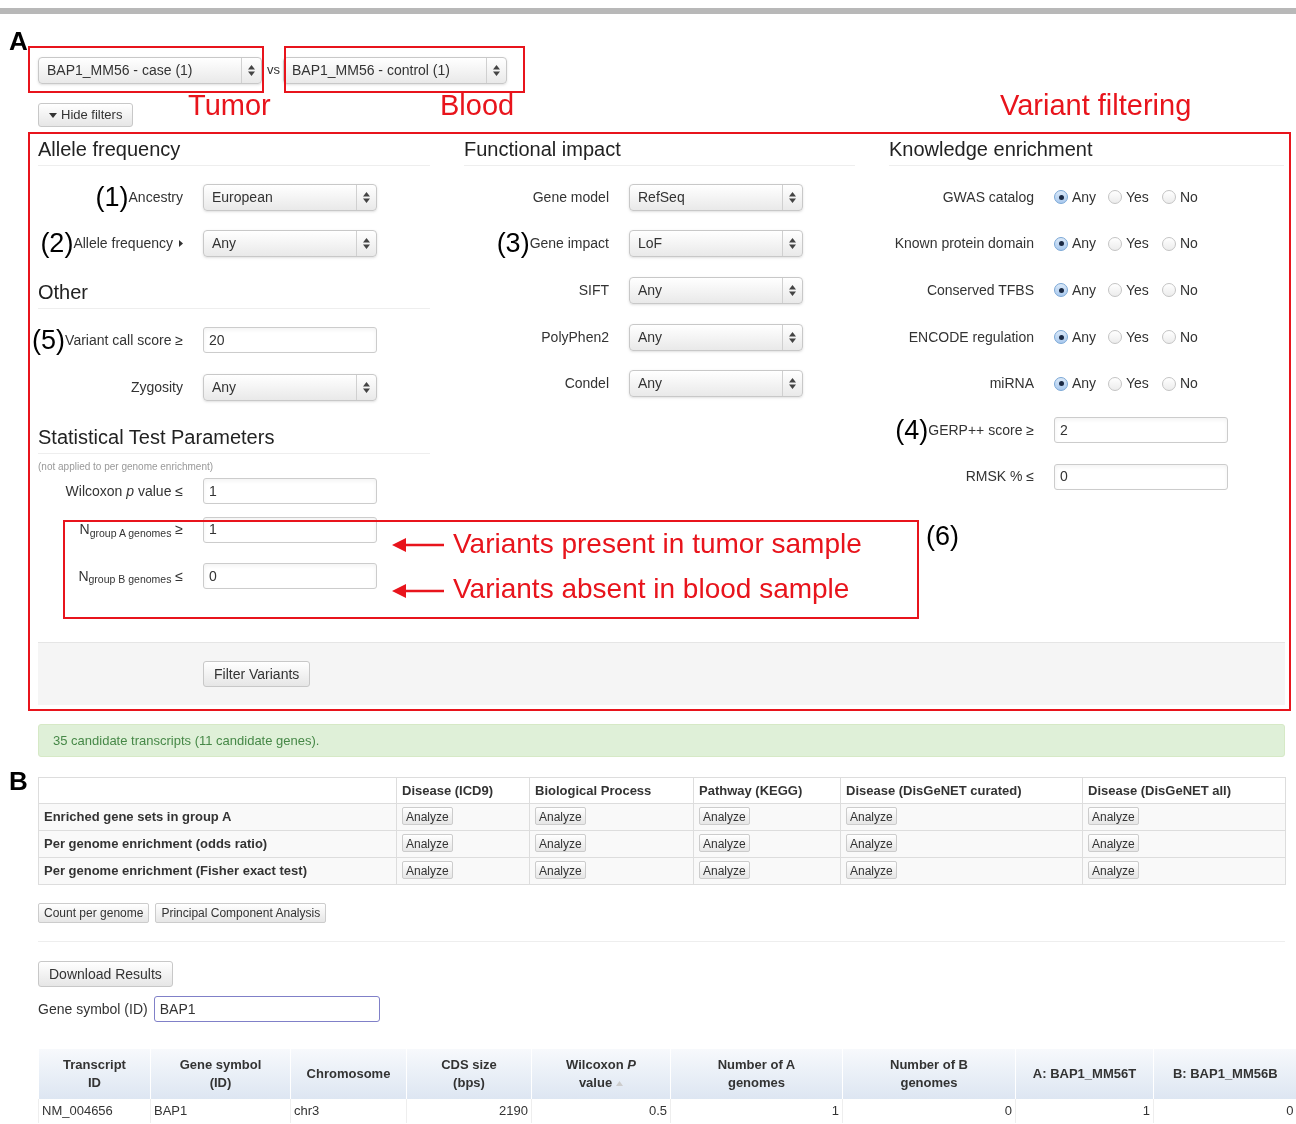 The height and width of the screenshot is (1124, 1296). What do you see at coordinates (257, 674) in the screenshot?
I see `filter-variants-button: Filter Variants` at bounding box center [257, 674].